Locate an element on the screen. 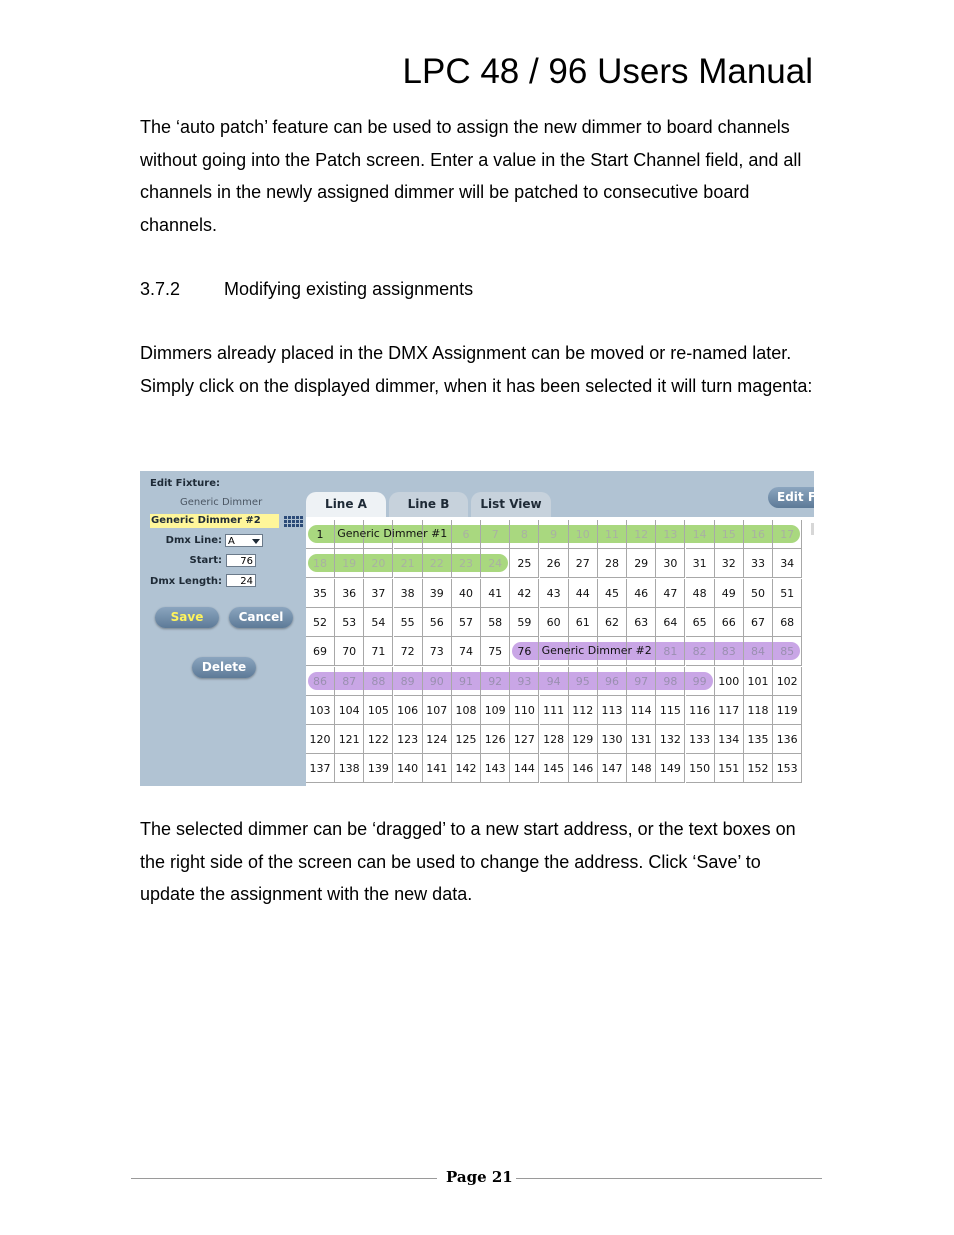 This screenshot has width=954, height=1235. channel-cell: 88 is located at coordinates (379, 681).